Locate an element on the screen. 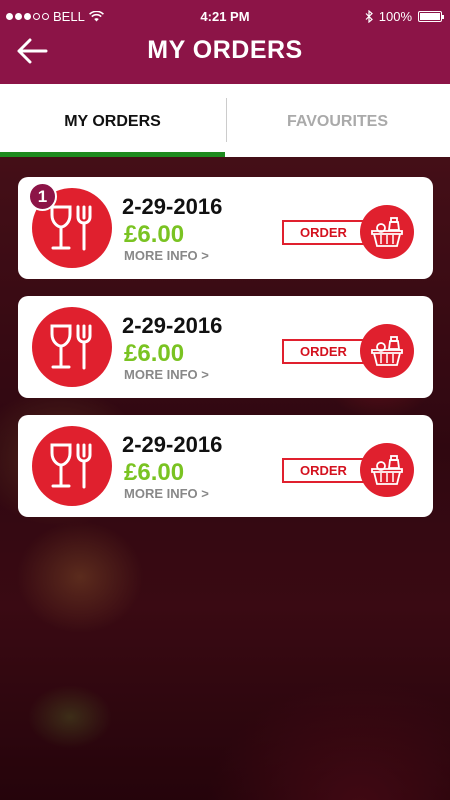  app-header: BELL 4:21 PM 100% MY ORDERS is located at coordinates (225, 42).